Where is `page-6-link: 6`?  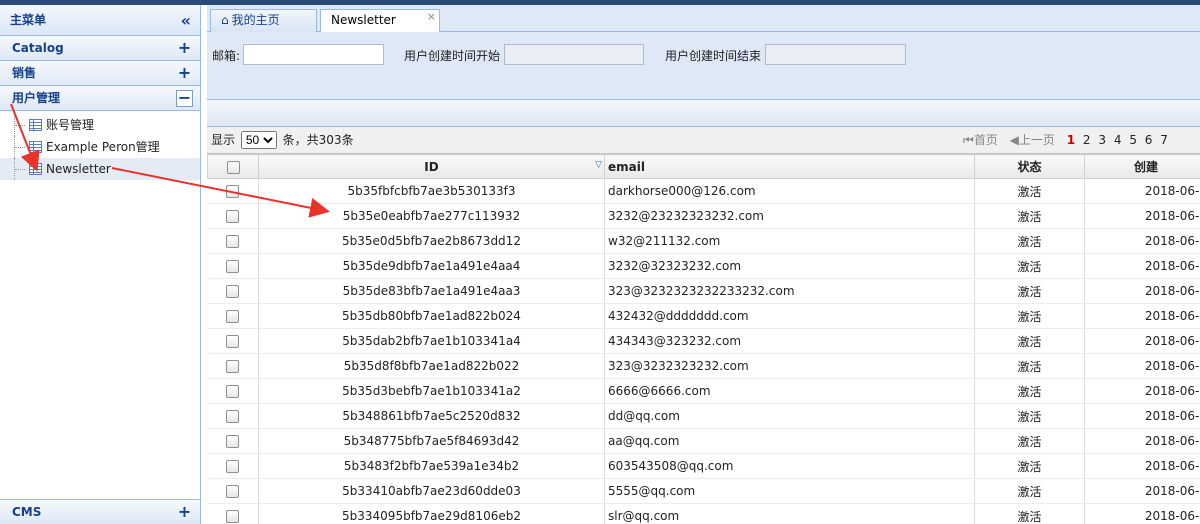 page-6-link: 6 is located at coordinates (1149, 140).